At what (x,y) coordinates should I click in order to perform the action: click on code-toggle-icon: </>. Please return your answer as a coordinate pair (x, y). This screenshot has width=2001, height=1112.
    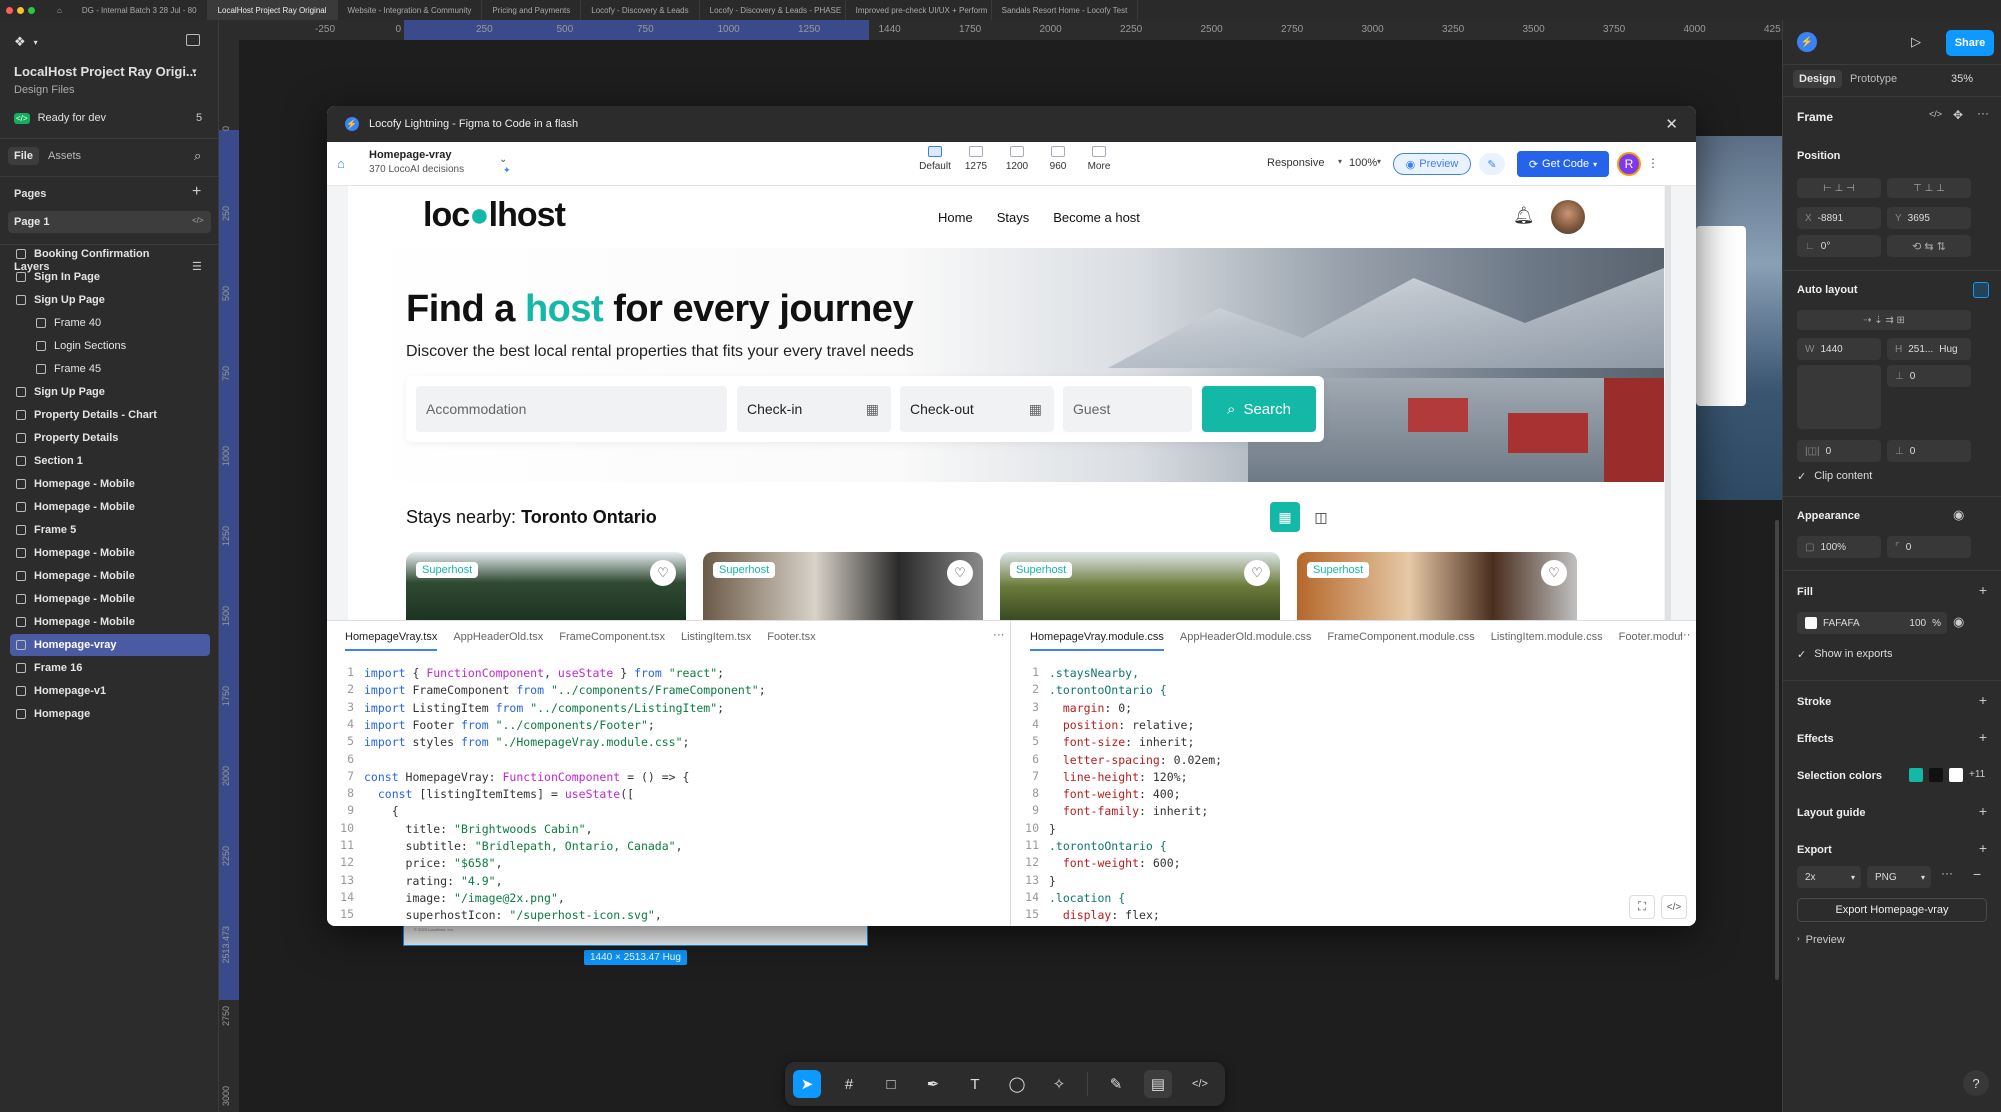
    Looking at the image, I should click on (1674, 907).